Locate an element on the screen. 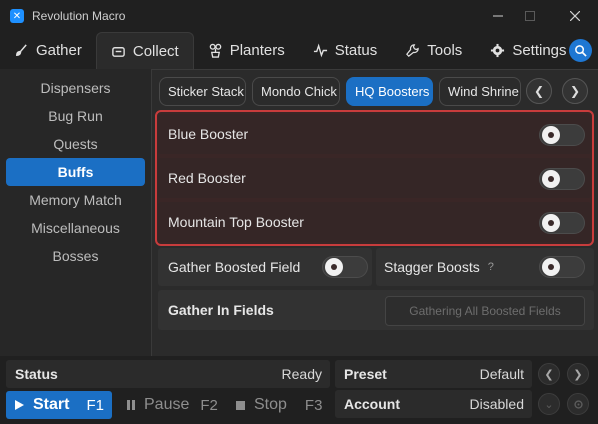 The width and height of the screenshot is (598, 424). gather-boosted-field-row: Gather Boosted Field is located at coordinates (229, 267).